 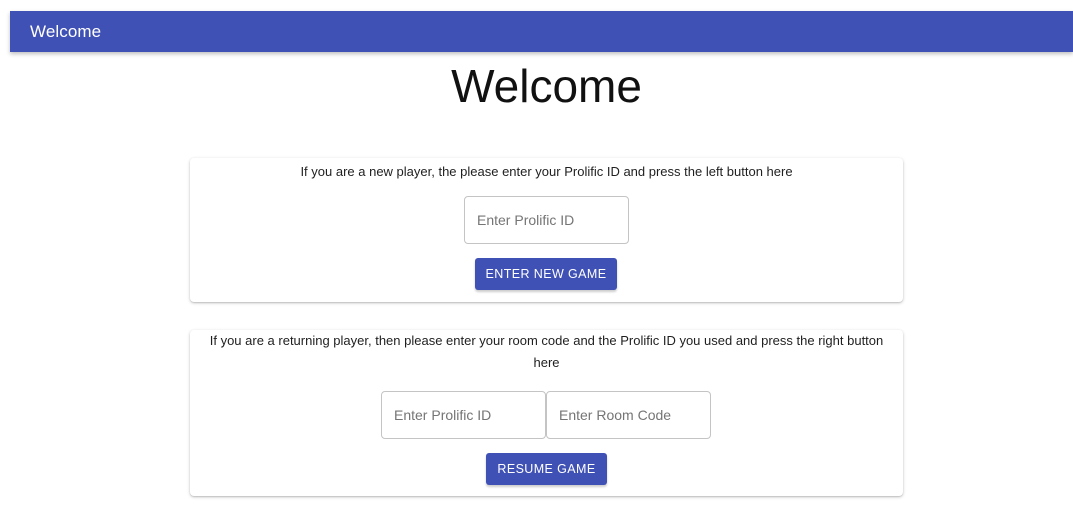 What do you see at coordinates (546, 86) in the screenshot?
I see `page-title: Welcome` at bounding box center [546, 86].